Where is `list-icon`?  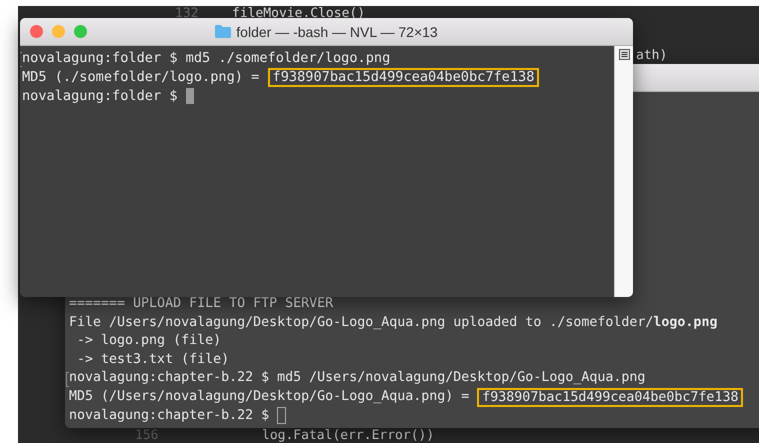
list-icon is located at coordinates (624, 54).